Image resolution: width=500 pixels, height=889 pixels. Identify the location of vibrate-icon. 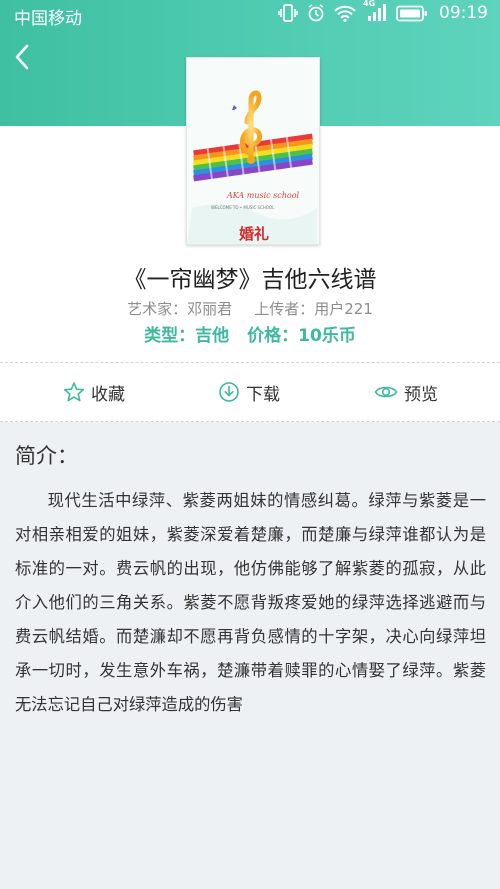
(288, 13).